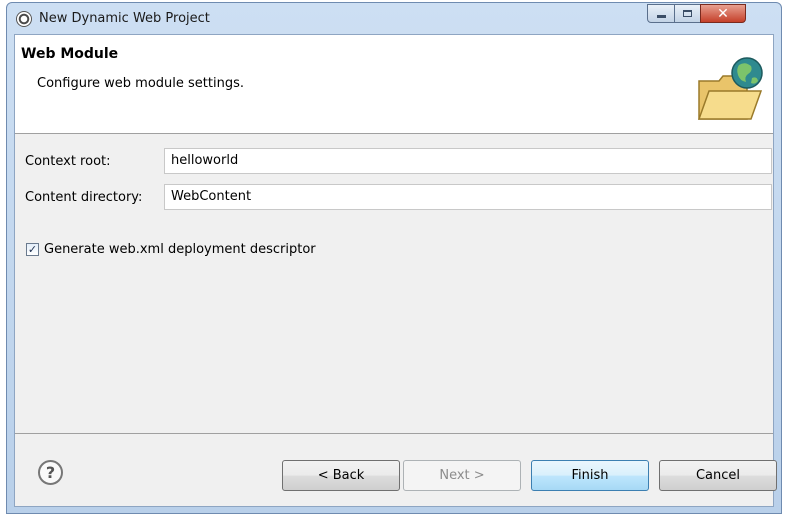 This screenshot has height=517, width=786. I want to click on context-root-input: helloworld, so click(468, 161).